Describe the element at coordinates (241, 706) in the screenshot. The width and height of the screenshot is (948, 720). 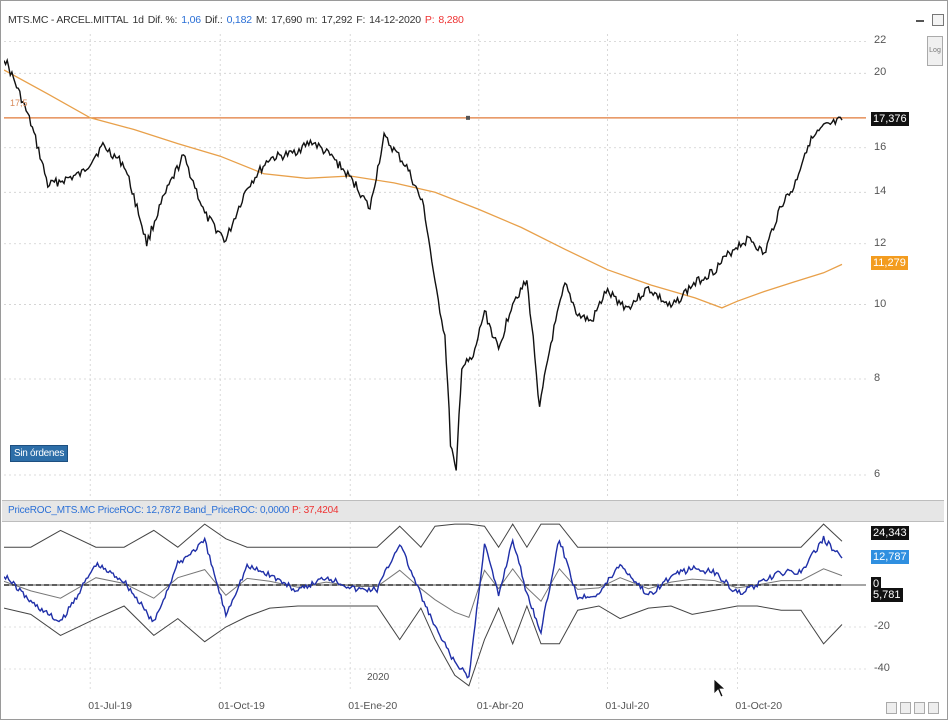
I see `x-axis-tick: 01-Oct-19` at that location.